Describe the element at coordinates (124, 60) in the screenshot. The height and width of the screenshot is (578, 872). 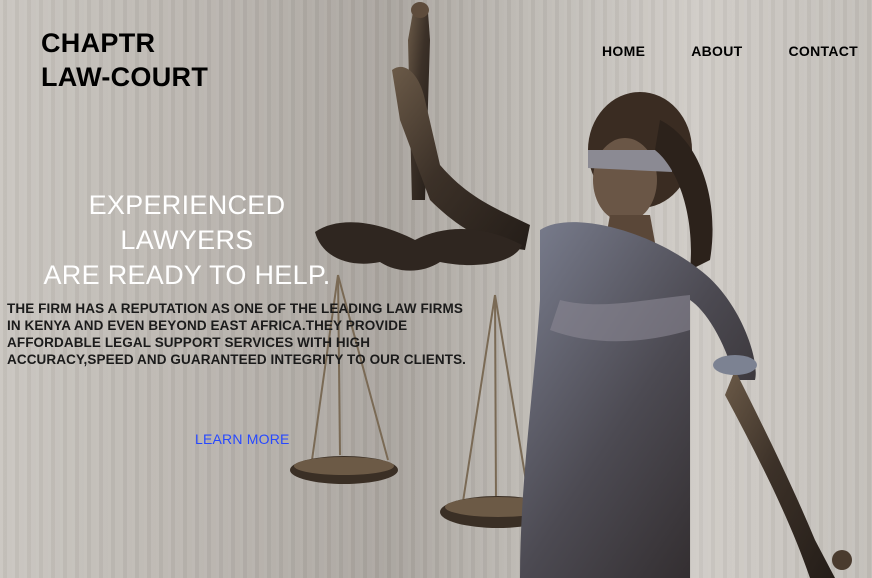
I see `brand-logo: CHAPTR LAW-COURT` at that location.